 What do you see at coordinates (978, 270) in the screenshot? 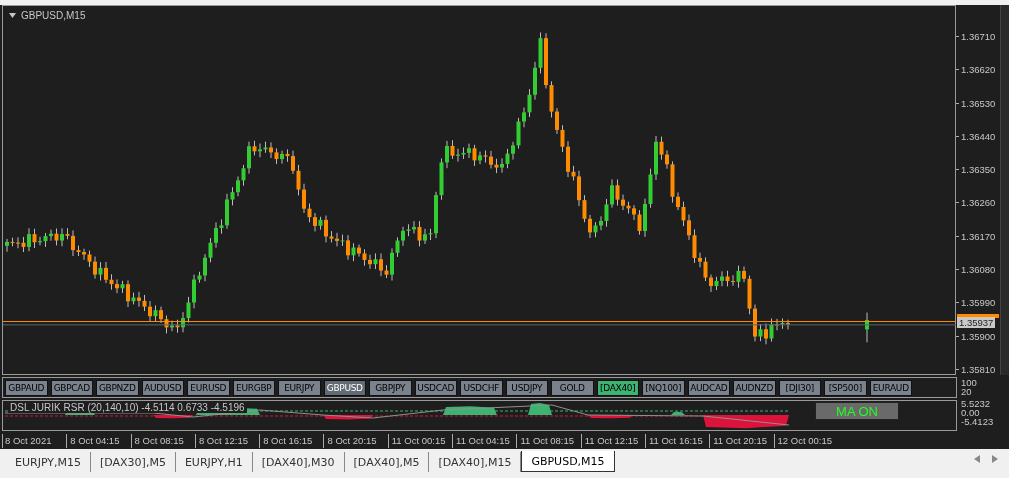
I see `price-tick: 1.36080` at bounding box center [978, 270].